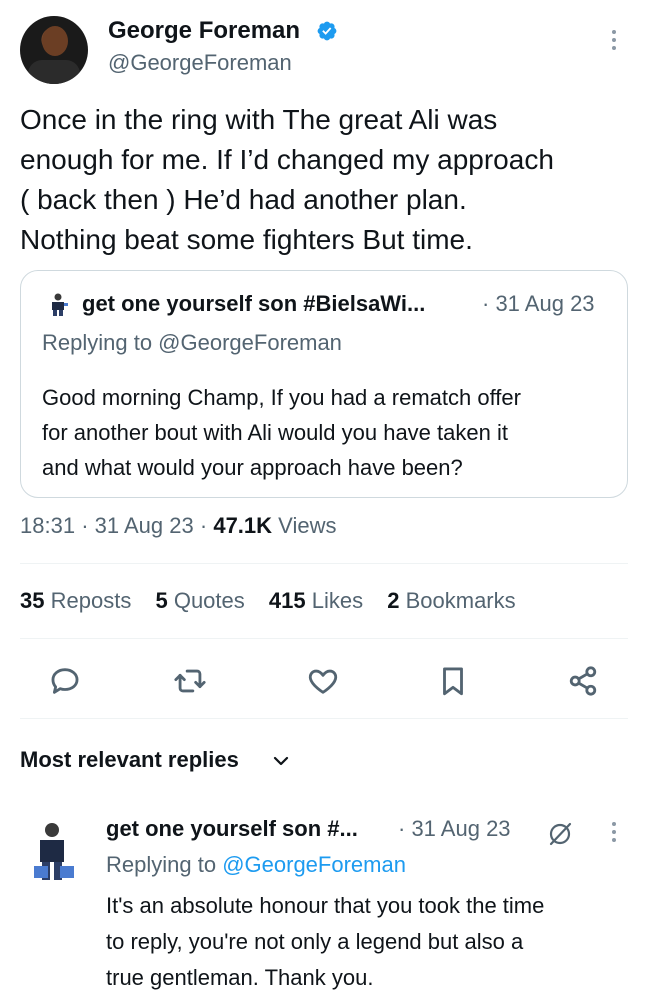 The image size is (648, 1000). Describe the element at coordinates (200, 63) in the screenshot. I see `author-handle: @GeorgeForeman` at that location.